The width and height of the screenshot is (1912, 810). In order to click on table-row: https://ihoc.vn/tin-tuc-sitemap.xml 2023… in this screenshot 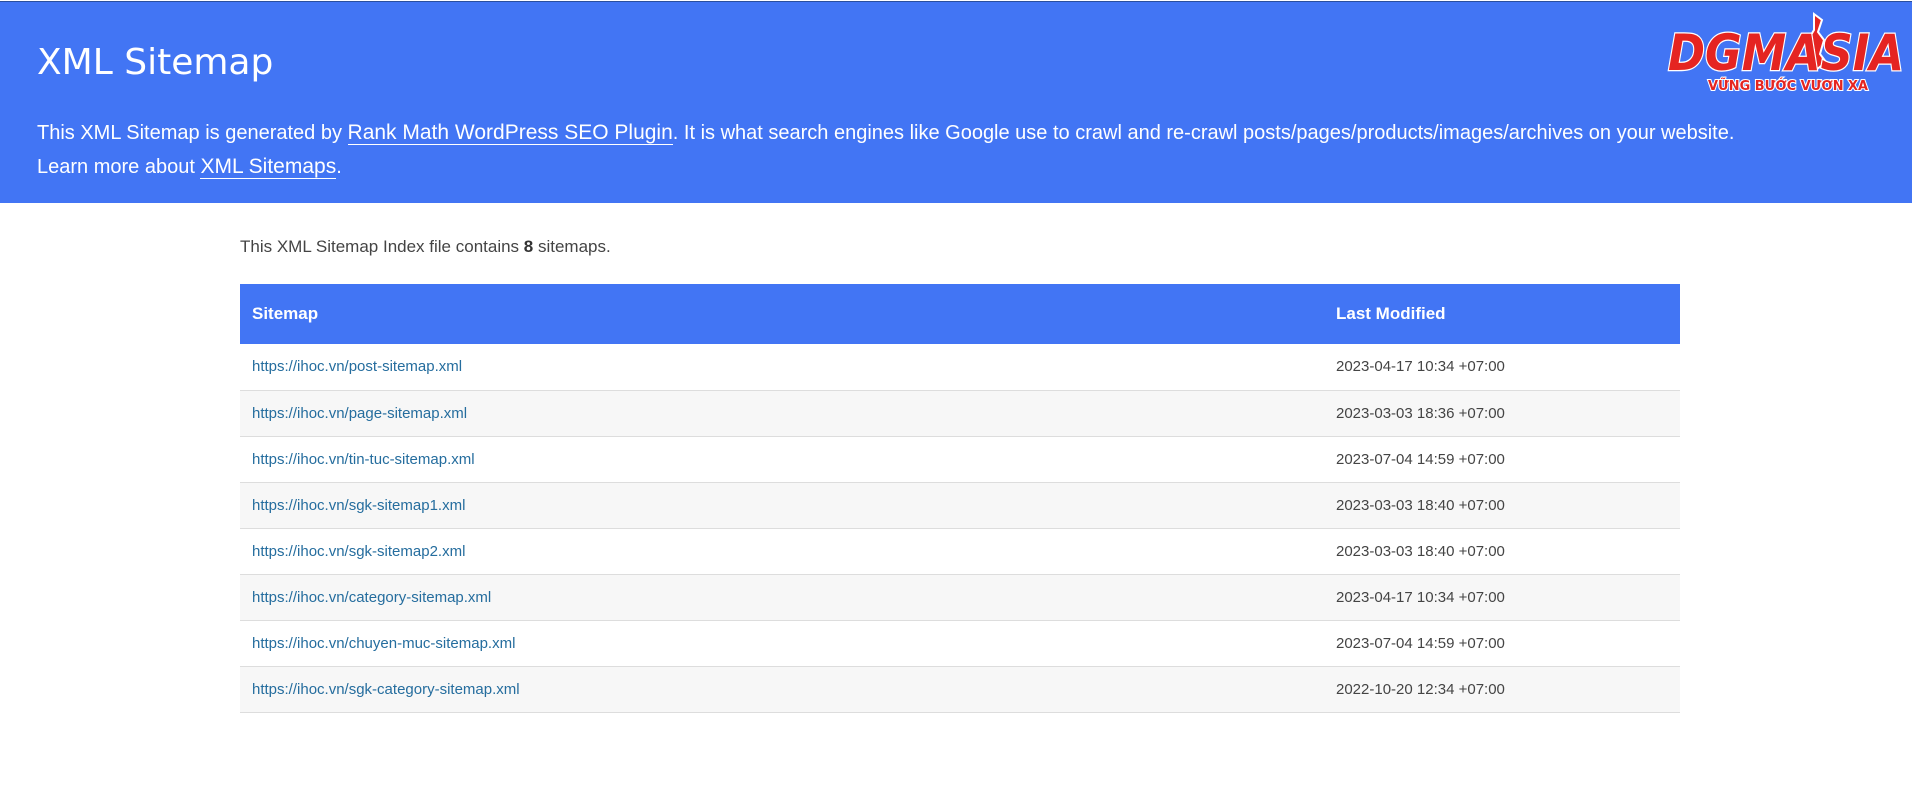, I will do `click(960, 459)`.